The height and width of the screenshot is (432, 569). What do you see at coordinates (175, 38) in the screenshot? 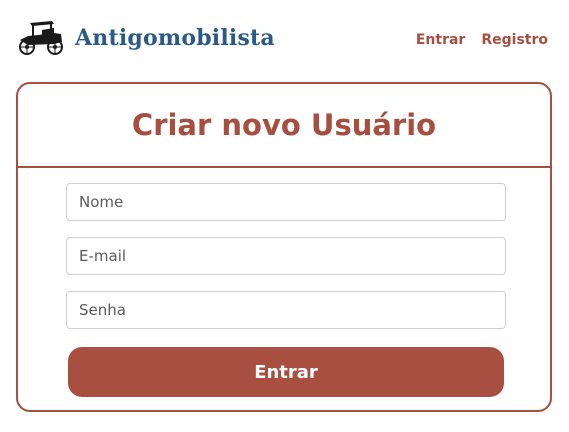
I see `brand-name: Antigomobilista` at bounding box center [175, 38].